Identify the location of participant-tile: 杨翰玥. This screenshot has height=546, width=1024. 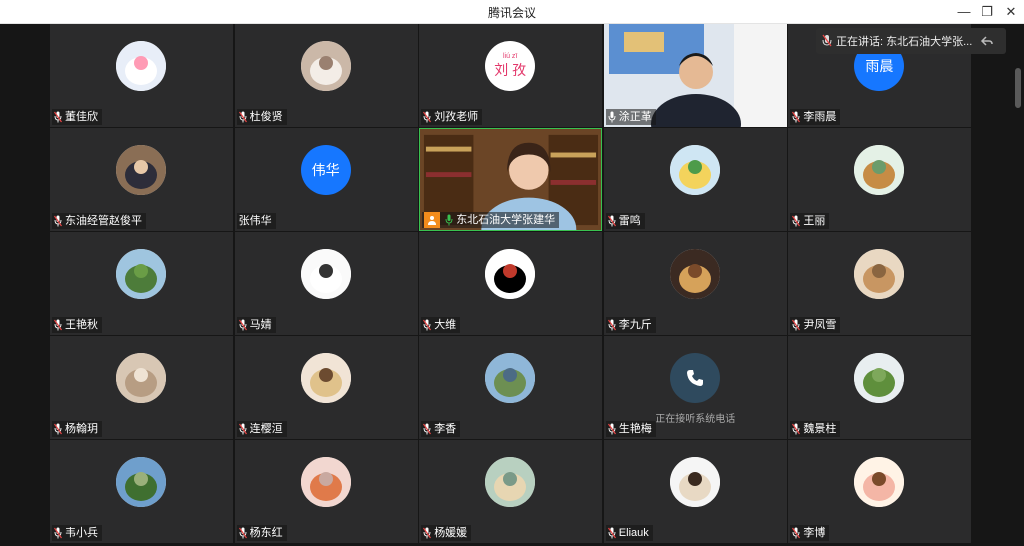
(141, 387).